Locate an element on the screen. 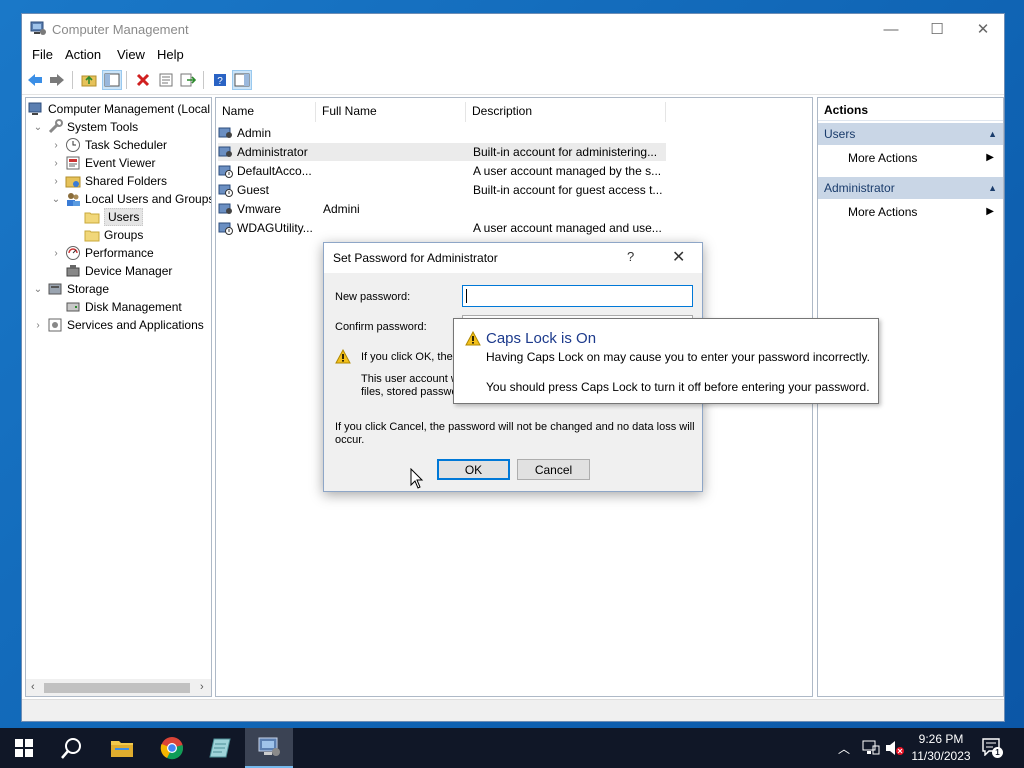  more-actions-users: More Actions ▶ is located at coordinates (923, 158).